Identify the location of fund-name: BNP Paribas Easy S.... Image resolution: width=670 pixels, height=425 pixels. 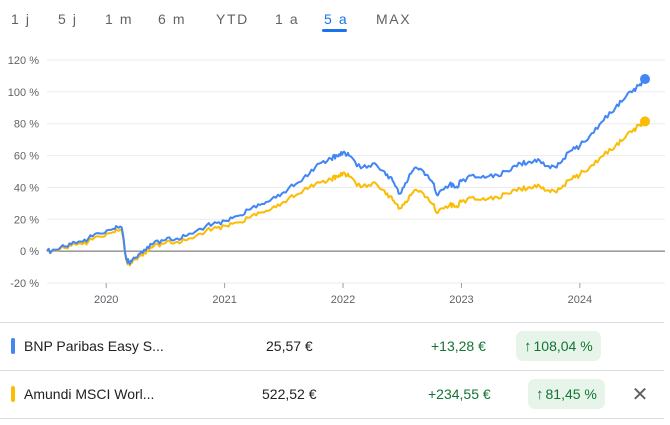
(94, 346).